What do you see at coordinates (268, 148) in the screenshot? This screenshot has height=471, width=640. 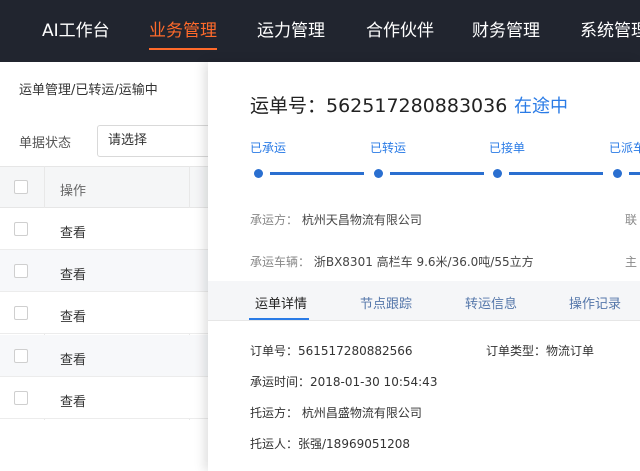 I see `step-label-carried: 已承运` at bounding box center [268, 148].